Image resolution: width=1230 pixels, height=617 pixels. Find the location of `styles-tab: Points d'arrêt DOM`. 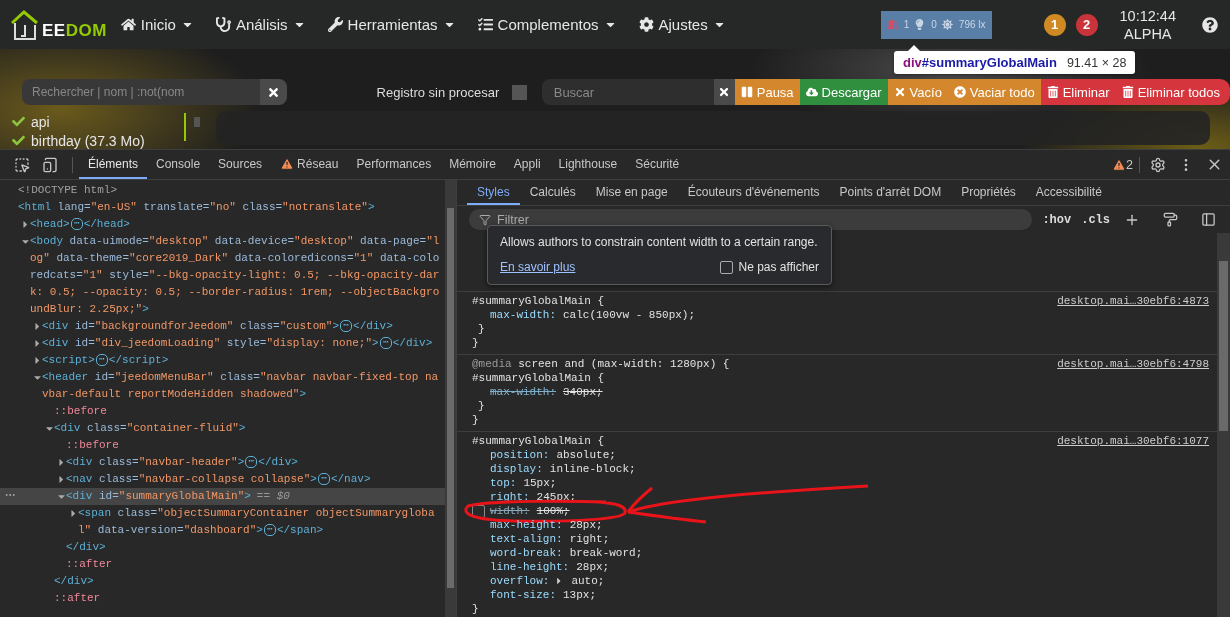

styles-tab: Points d'arrêt DOM is located at coordinates (890, 192).